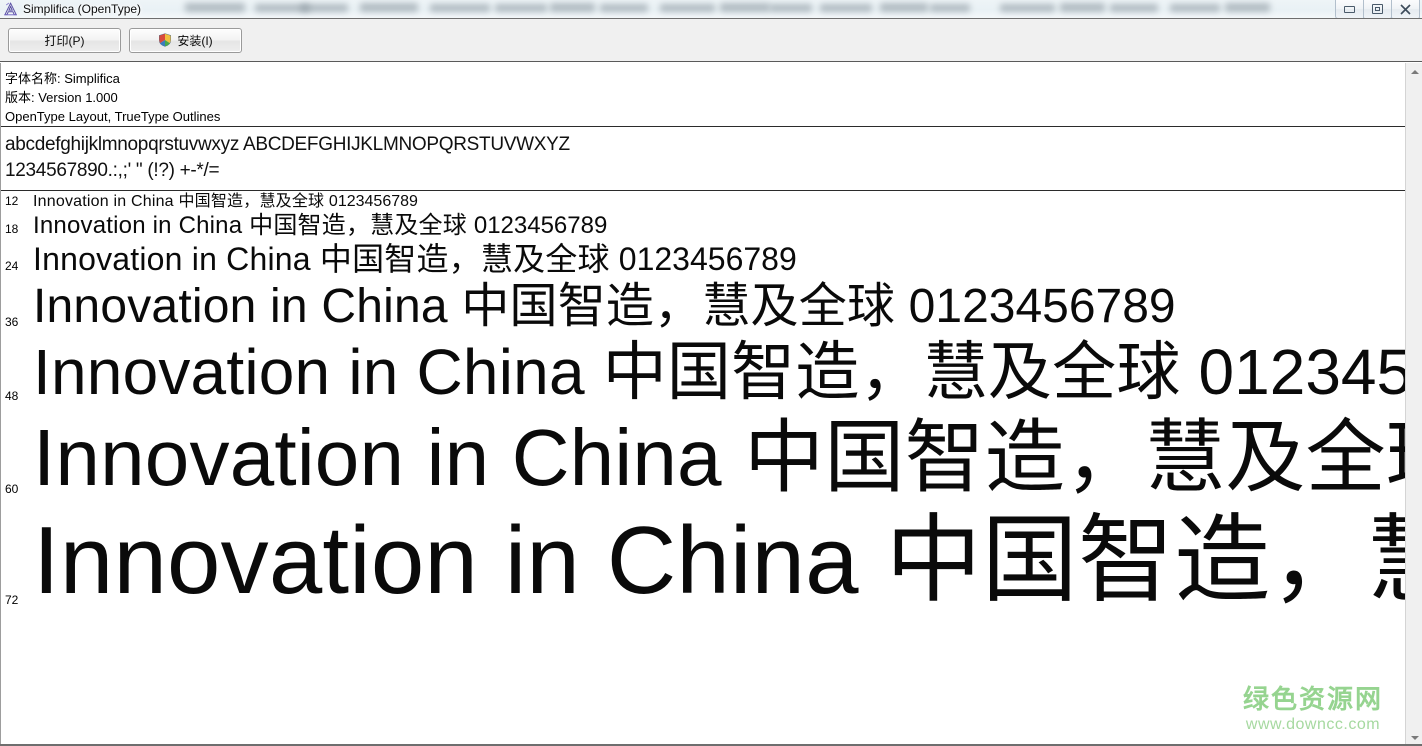 The height and width of the screenshot is (746, 1422). I want to click on print-button: 打印(P), so click(64, 40).